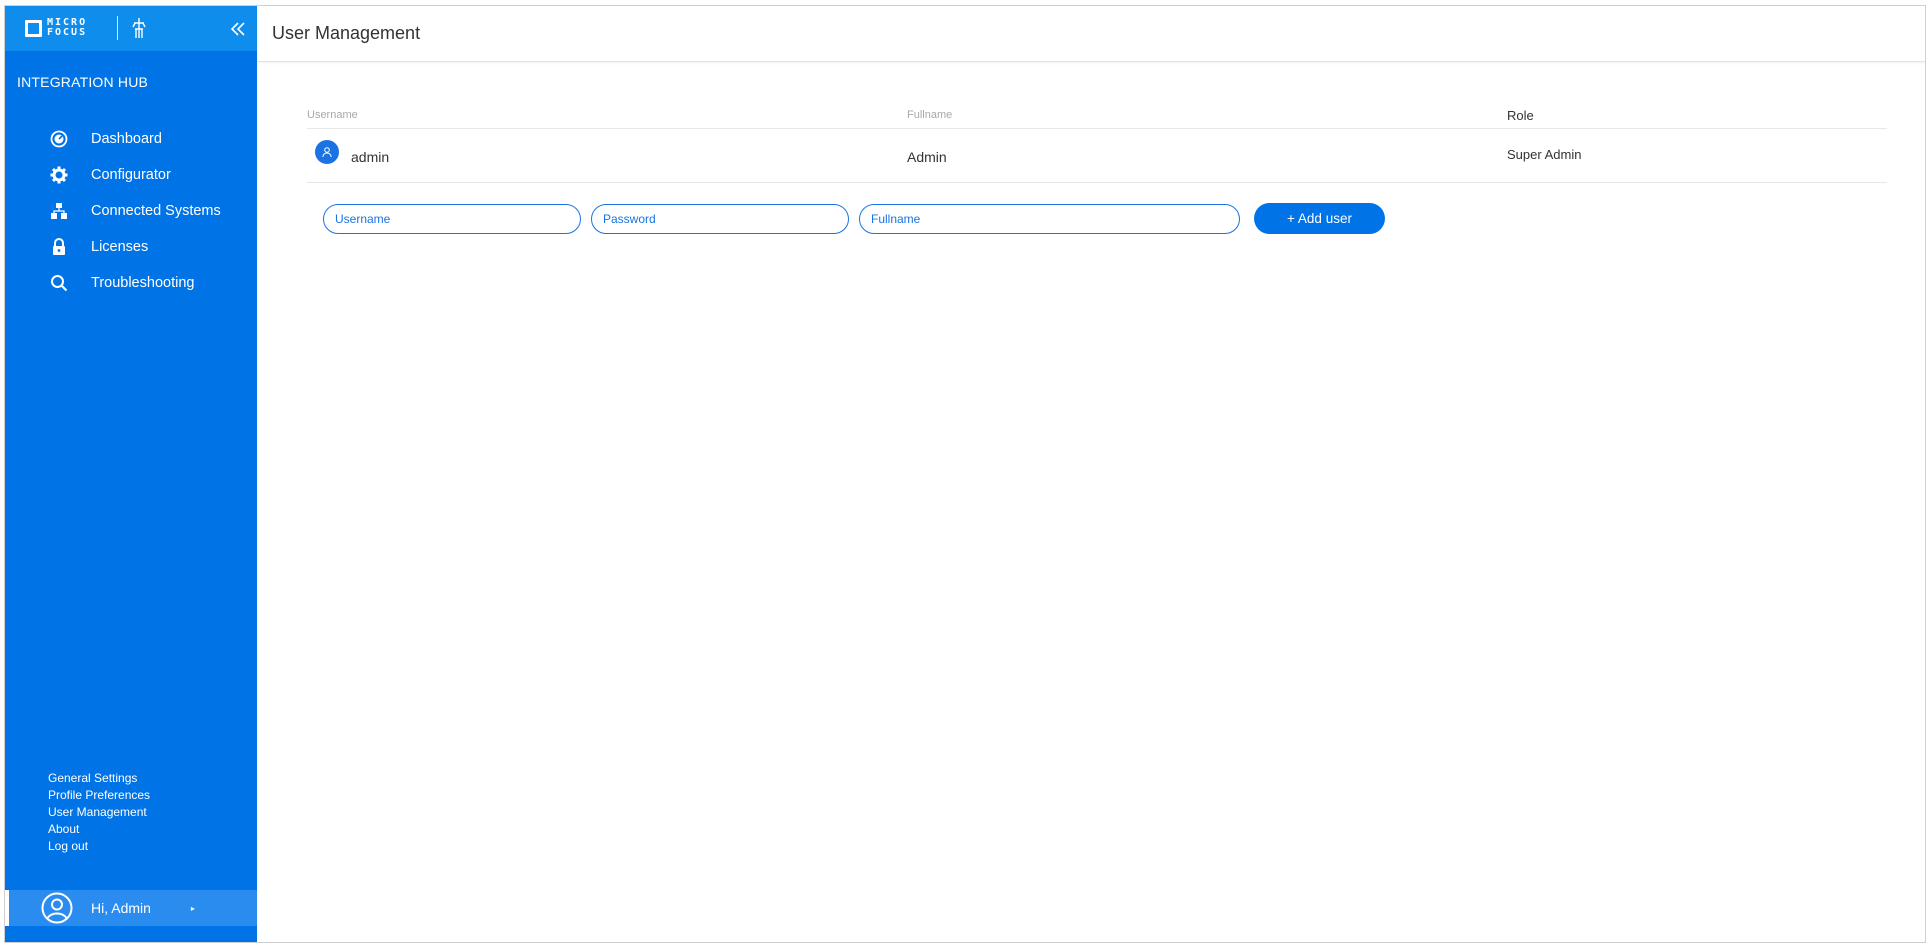 The height and width of the screenshot is (947, 1930). Describe the element at coordinates (99, 846) in the screenshot. I see `logout-link: Log out` at that location.